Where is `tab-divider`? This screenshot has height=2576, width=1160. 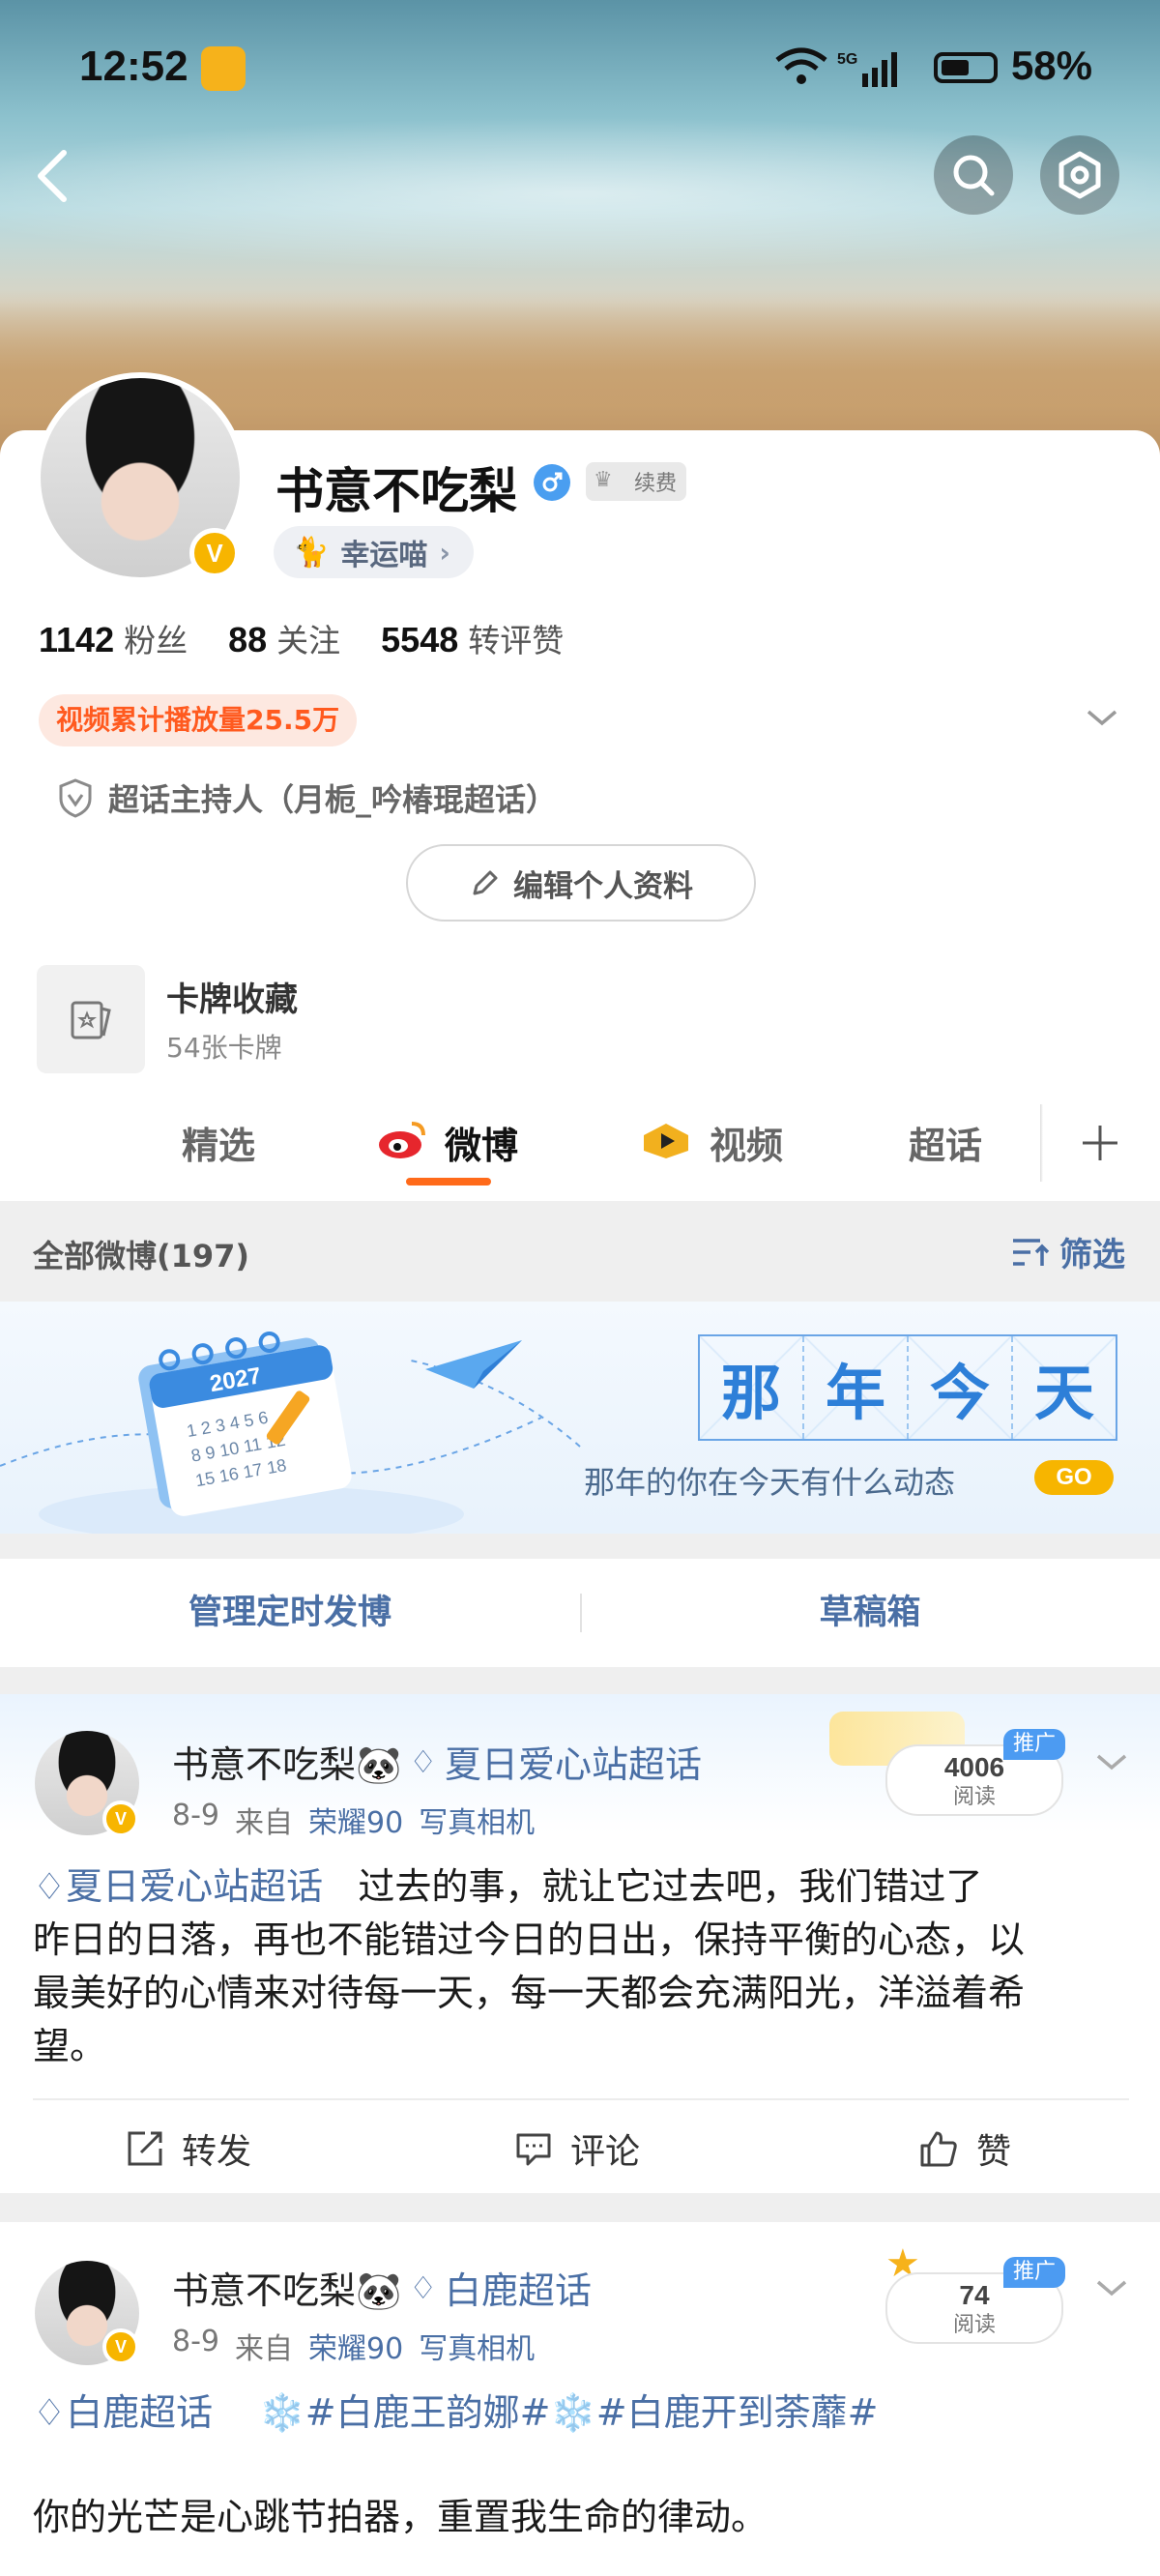 tab-divider is located at coordinates (1041, 1143).